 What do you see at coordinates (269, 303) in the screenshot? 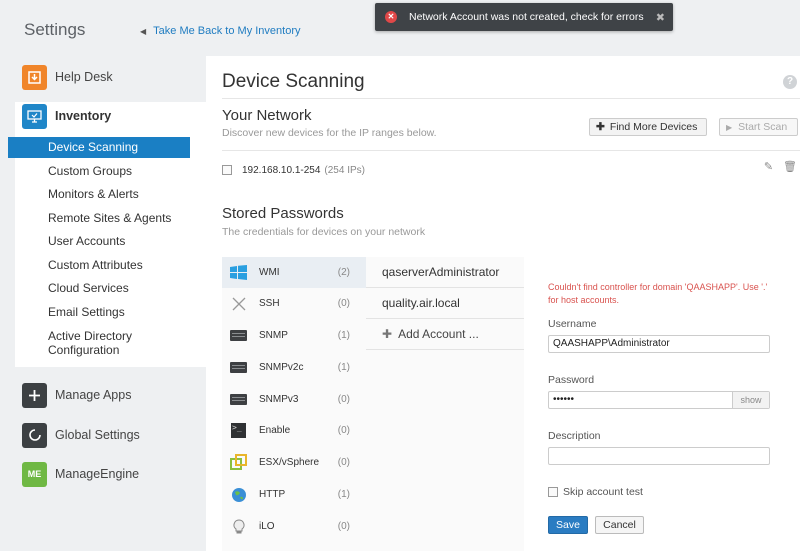
I see `credential-type-name: SSH` at bounding box center [269, 303].